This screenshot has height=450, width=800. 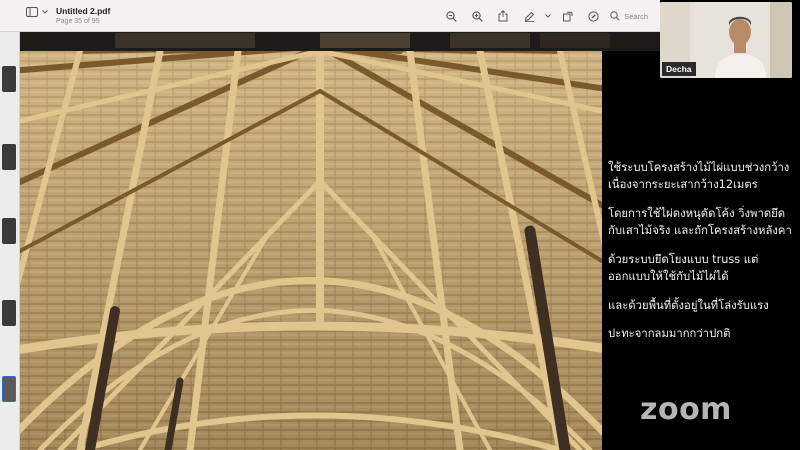 I want to click on share-icon, so click(x=503, y=16).